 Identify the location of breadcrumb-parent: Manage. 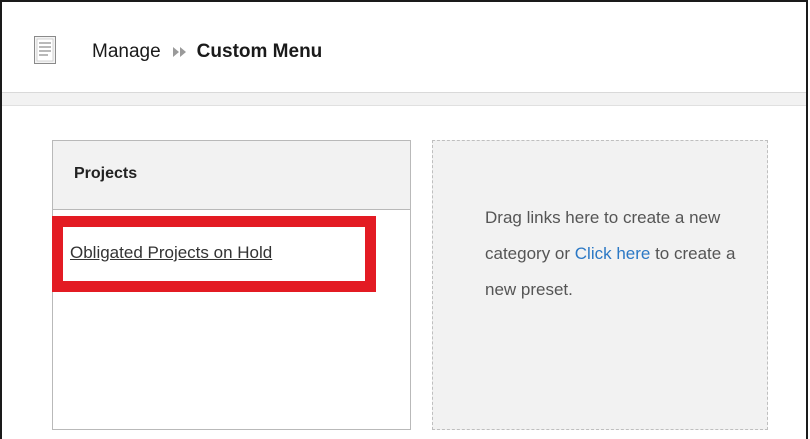
(126, 52).